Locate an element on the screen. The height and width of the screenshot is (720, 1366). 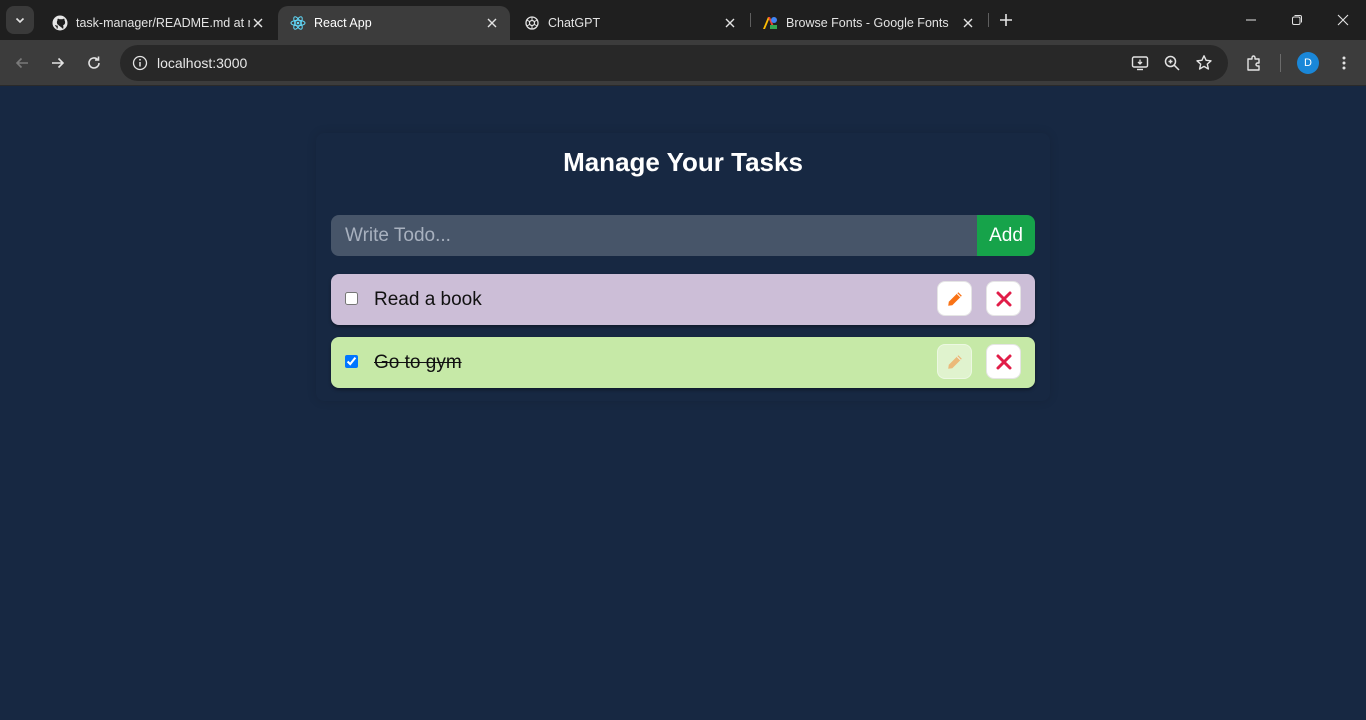
more-vertical-icon is located at coordinates (1344, 63).